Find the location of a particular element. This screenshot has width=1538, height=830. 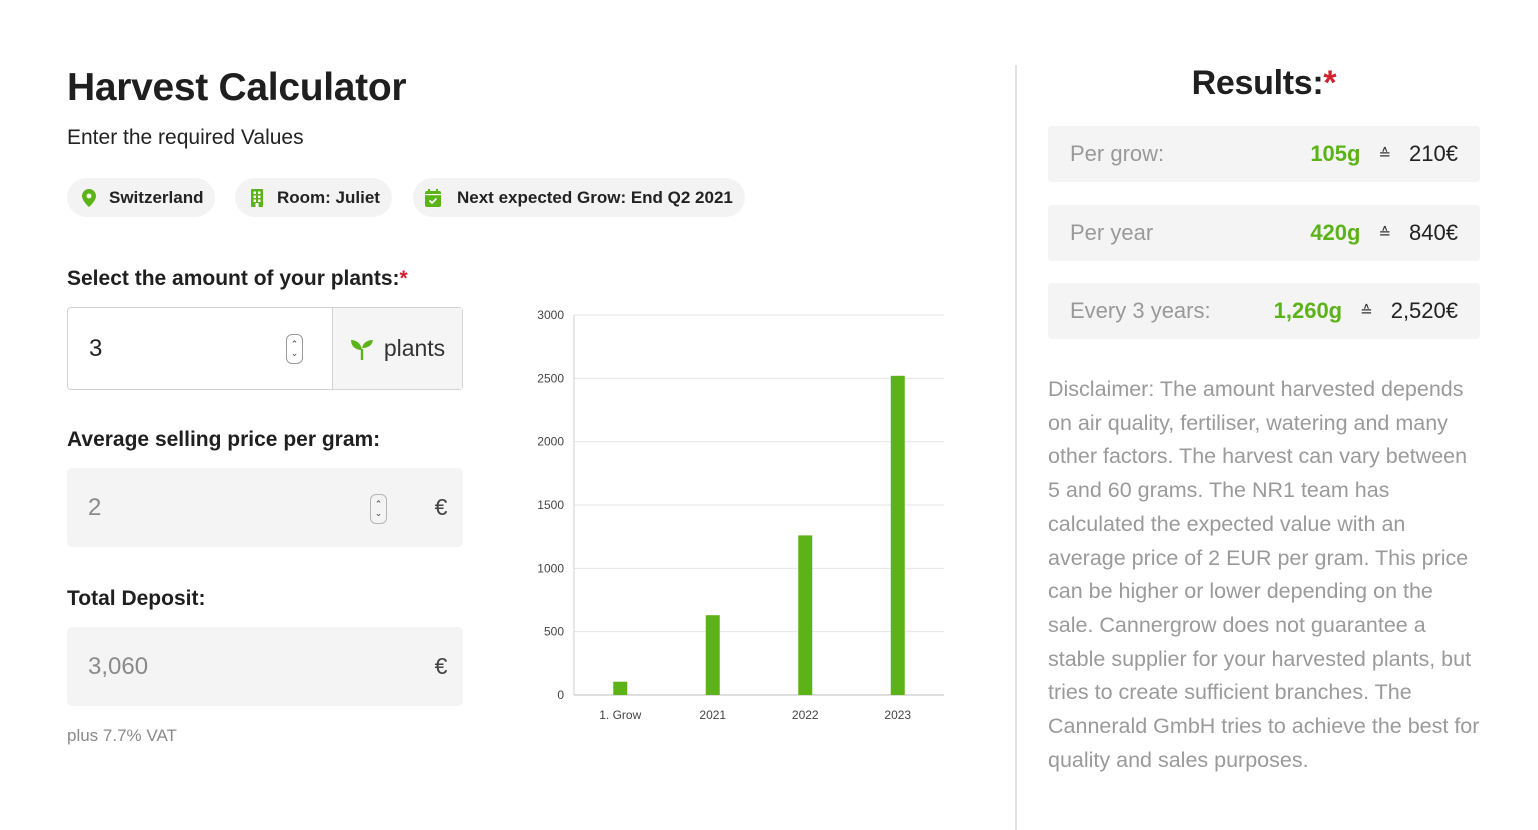

y-tick-label: 2500 is located at coordinates (550, 378).